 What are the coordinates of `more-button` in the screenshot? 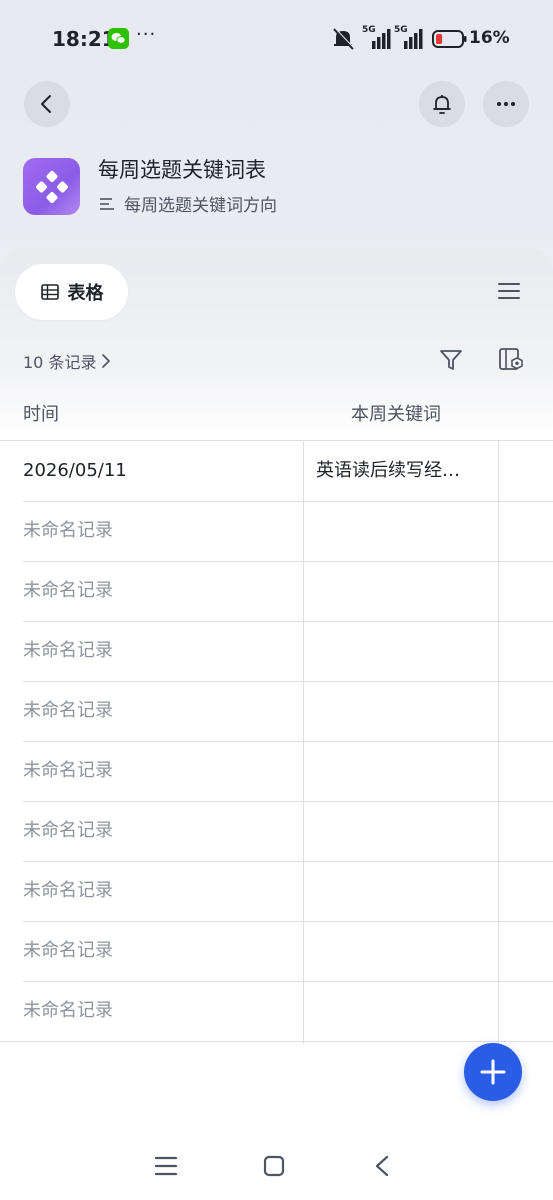 It's located at (506, 104).